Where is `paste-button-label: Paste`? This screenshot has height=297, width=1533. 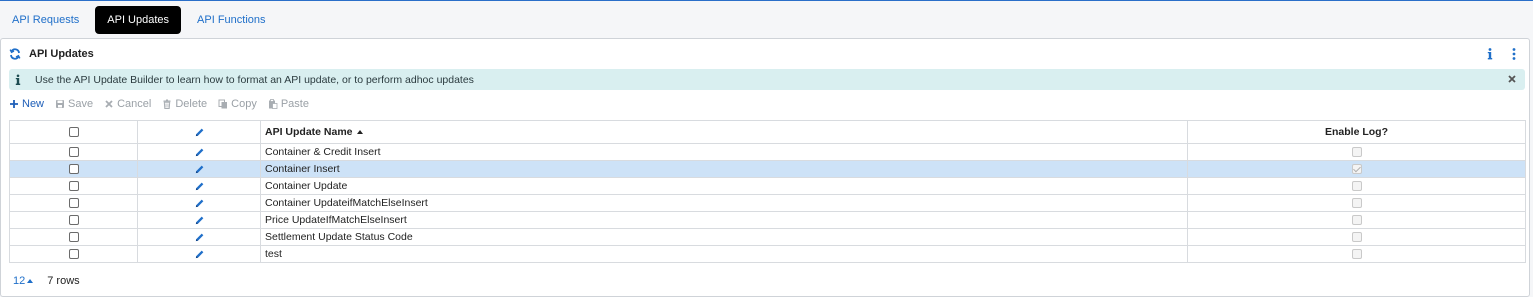
paste-button-label: Paste is located at coordinates (294, 104).